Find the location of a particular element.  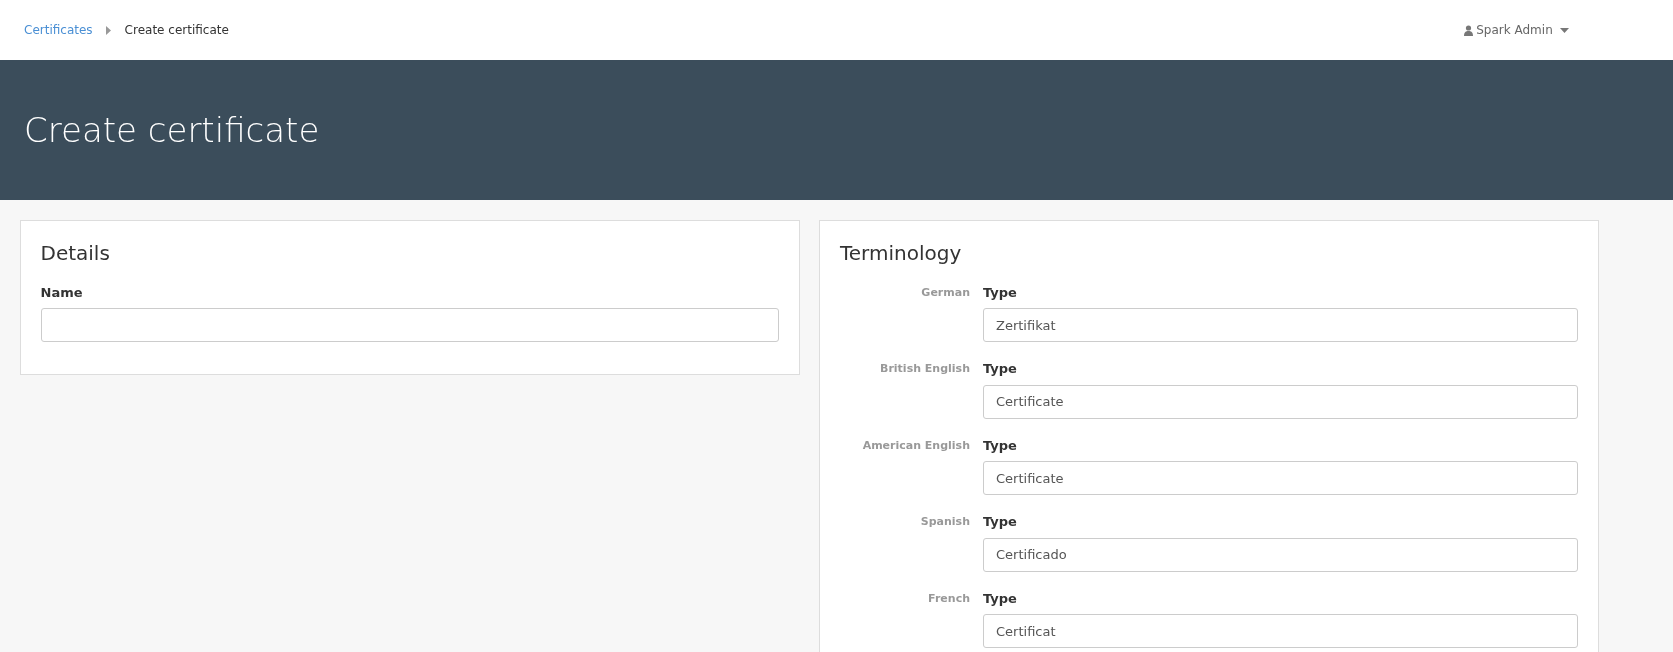

breadcrumb-current: Create certificate is located at coordinates (176, 30).